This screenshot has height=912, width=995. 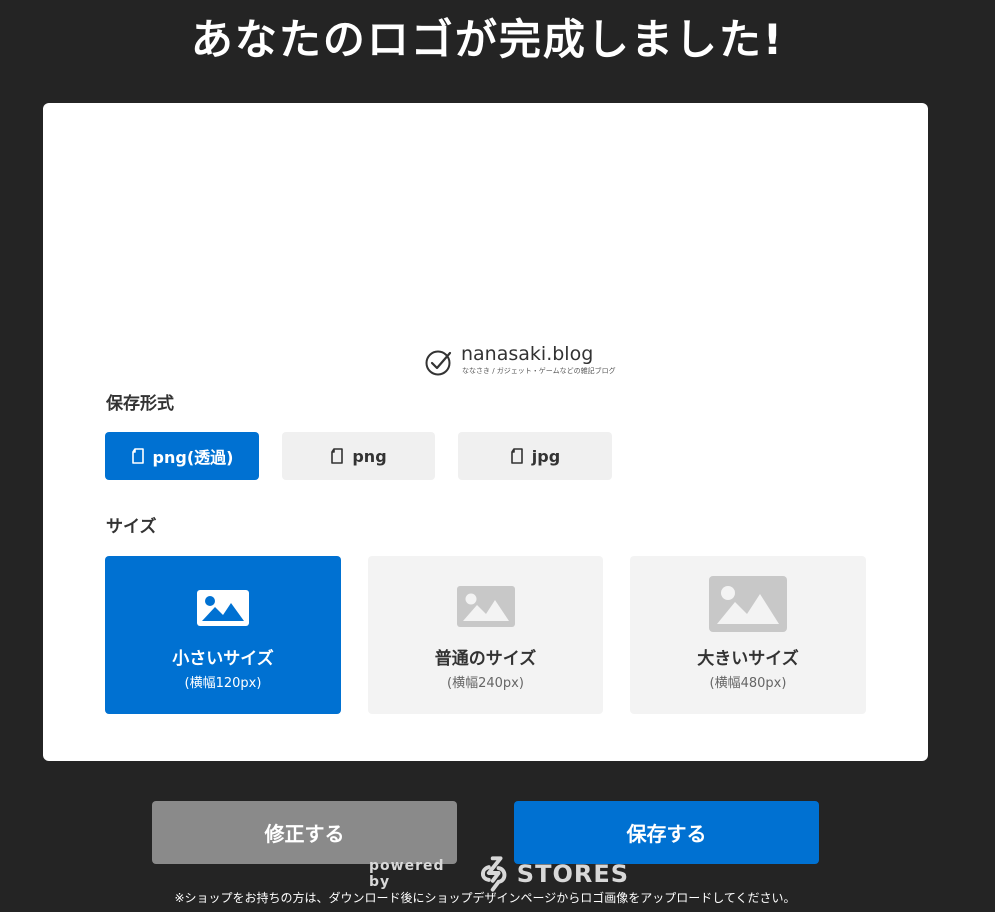 I want to click on size-option-width: (横幅240px), so click(x=485, y=683).